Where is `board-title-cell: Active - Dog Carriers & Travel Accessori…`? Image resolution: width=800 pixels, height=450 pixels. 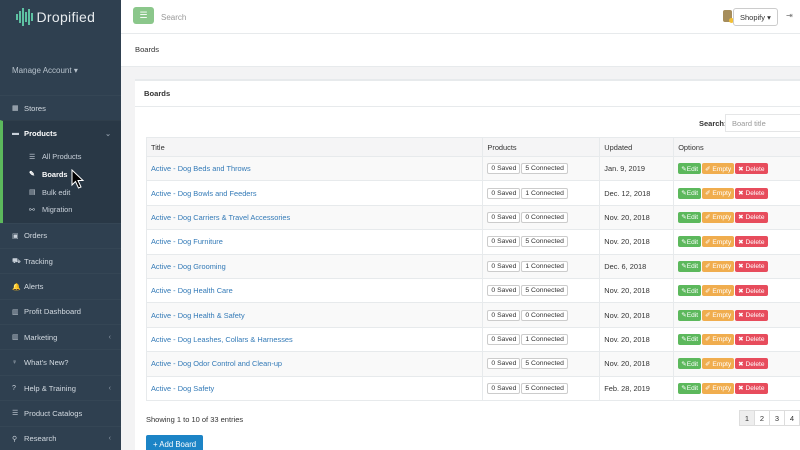 board-title-cell: Active - Dog Carriers & Travel Accessori… is located at coordinates (314, 217).